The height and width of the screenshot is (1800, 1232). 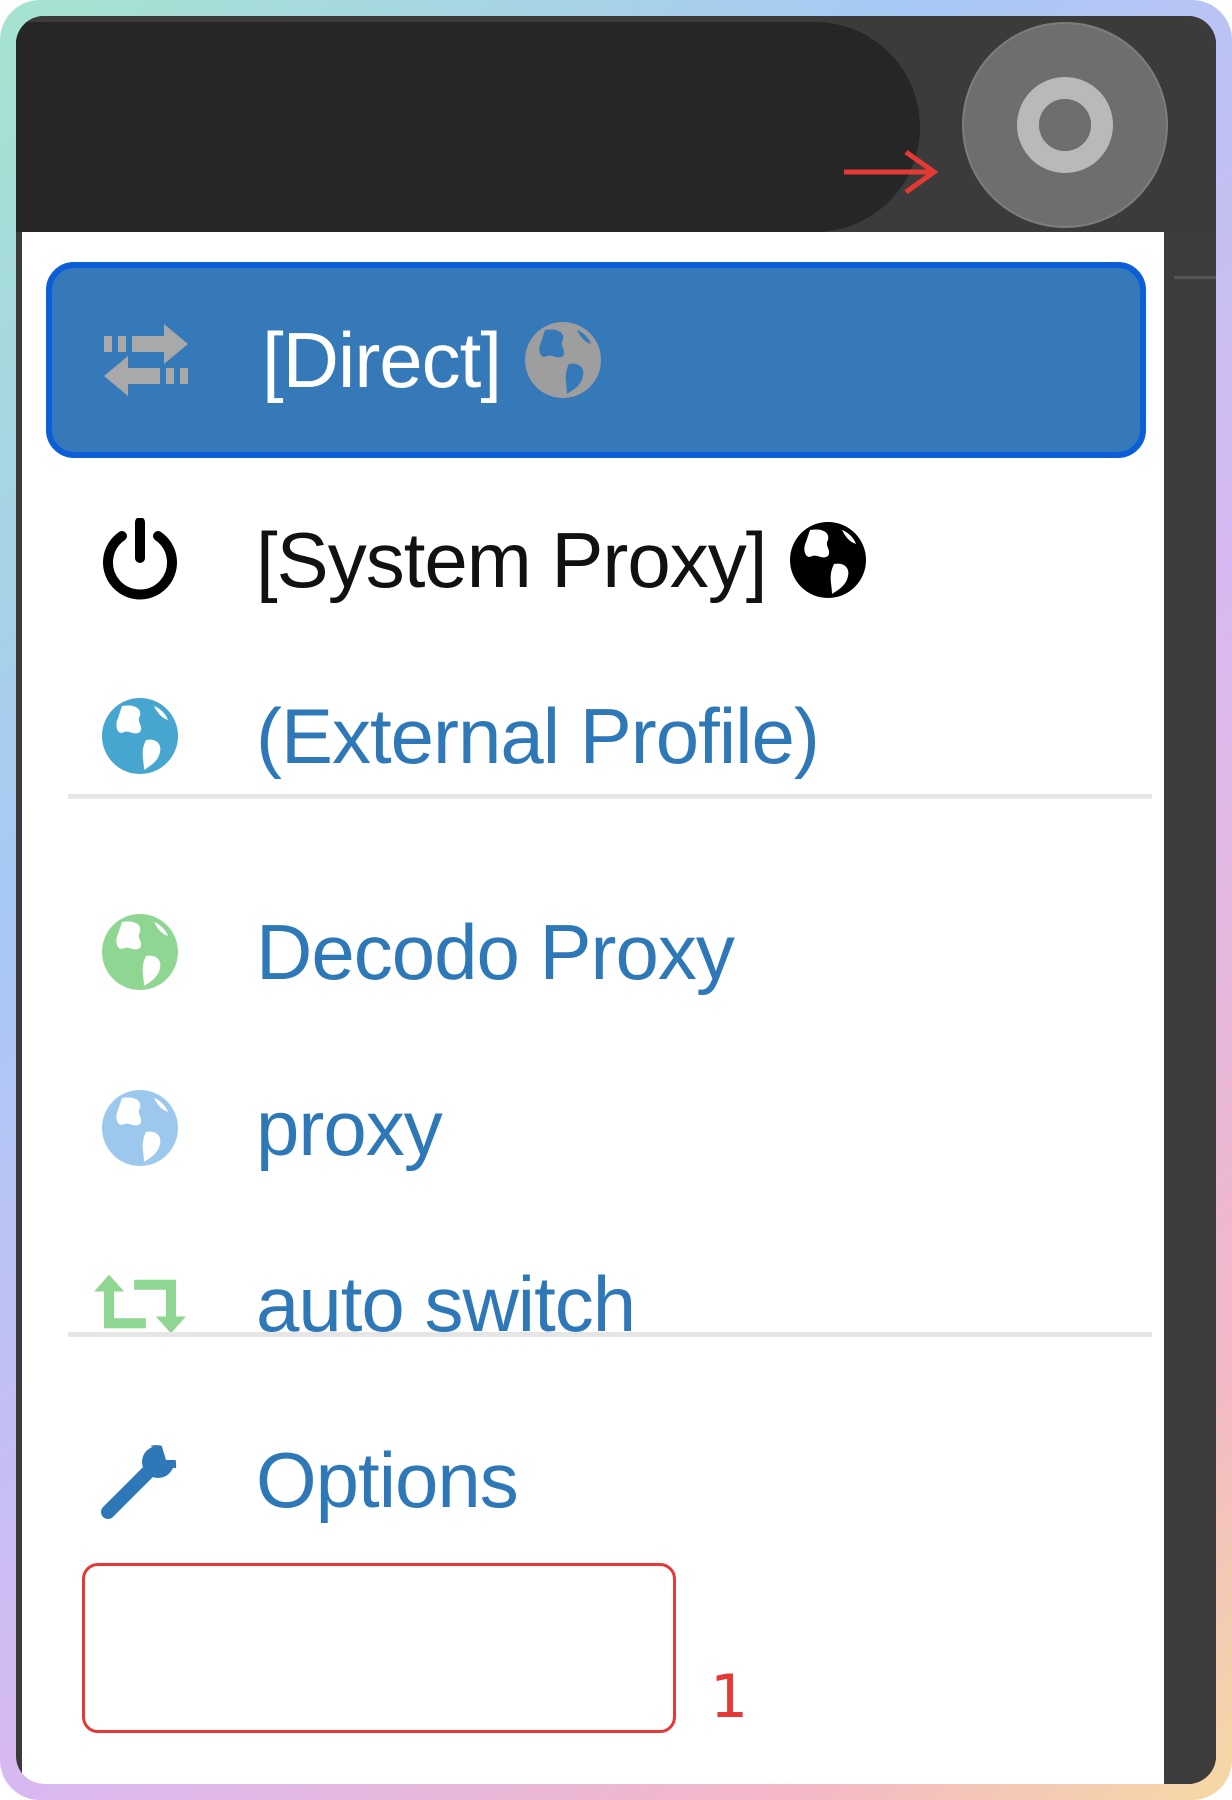 I want to click on menu-item-options: Options, so click(x=596, y=1480).